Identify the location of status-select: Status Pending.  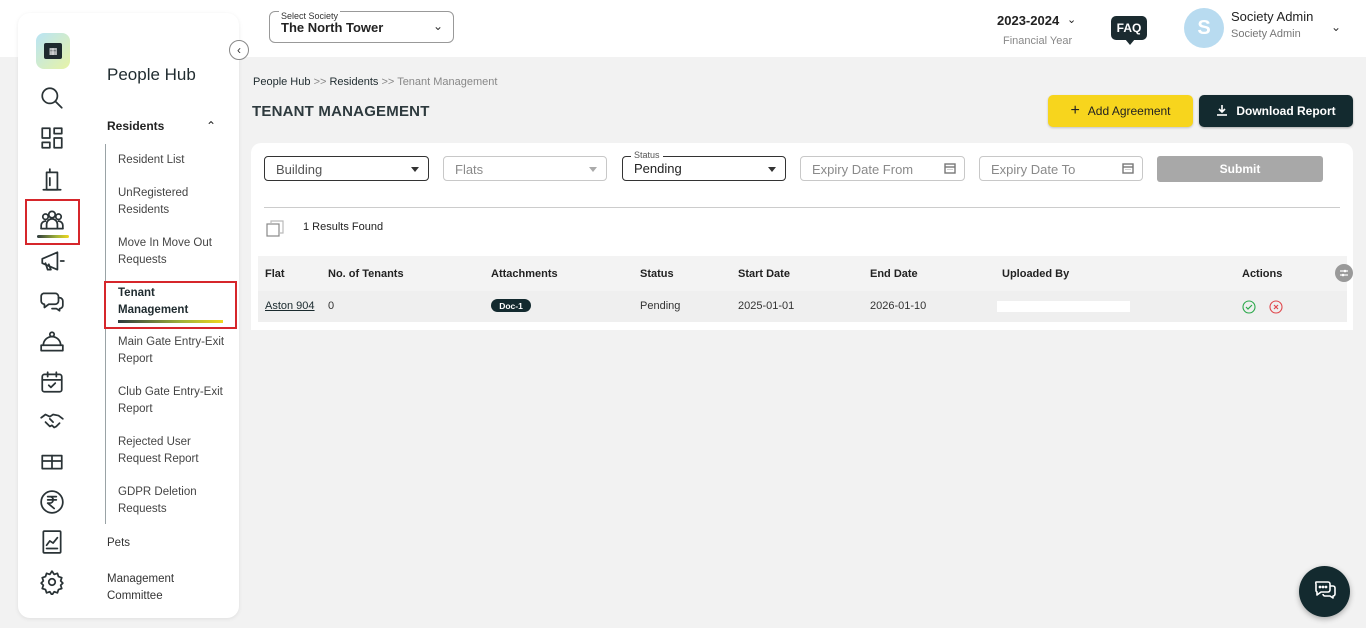
(704, 165).